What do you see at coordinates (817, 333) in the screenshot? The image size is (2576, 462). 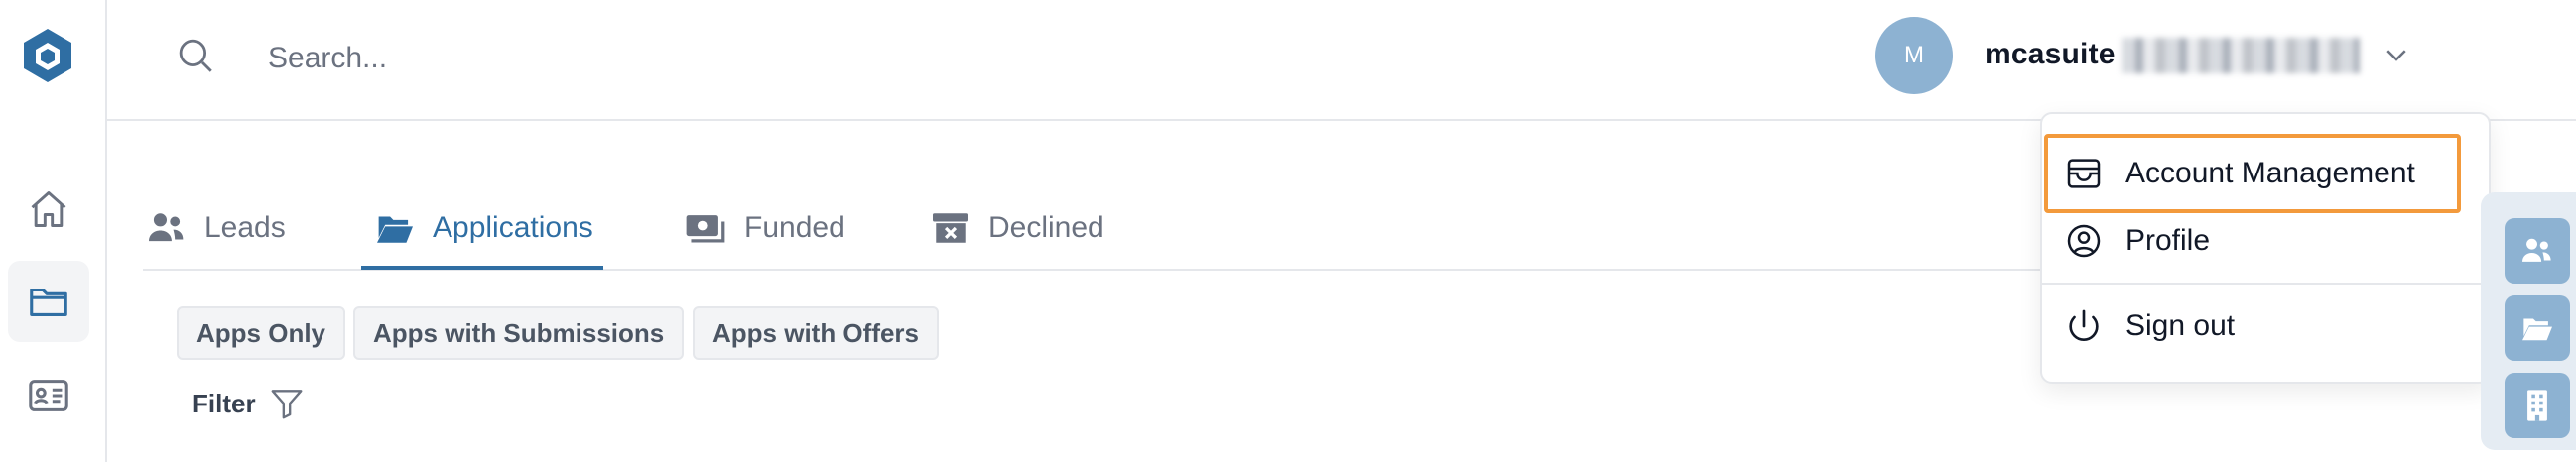 I see `chip-apps-with-offers: Apps with Offers` at bounding box center [817, 333].